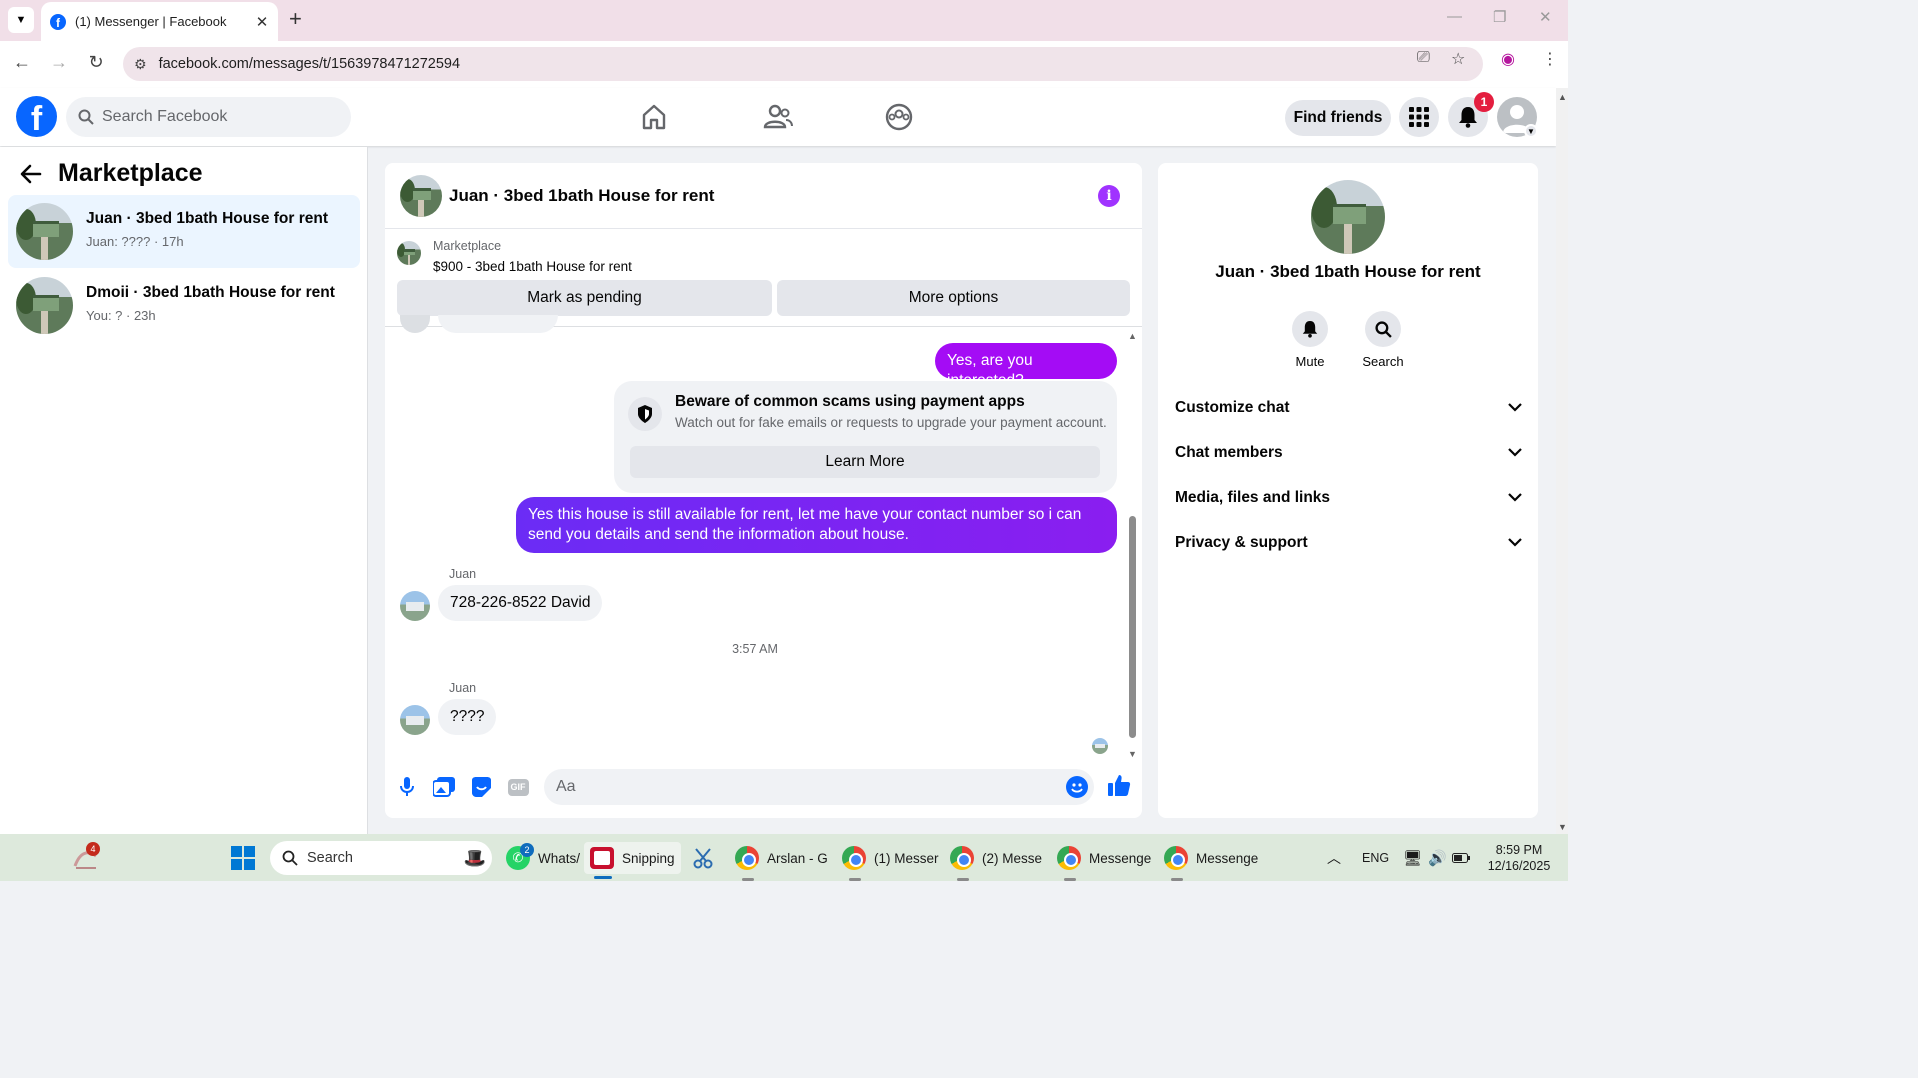 Image resolution: width=1918 pixels, height=1078 pixels. Describe the element at coordinates (130, 173) in the screenshot. I see `panel-title: Marketplace` at that location.